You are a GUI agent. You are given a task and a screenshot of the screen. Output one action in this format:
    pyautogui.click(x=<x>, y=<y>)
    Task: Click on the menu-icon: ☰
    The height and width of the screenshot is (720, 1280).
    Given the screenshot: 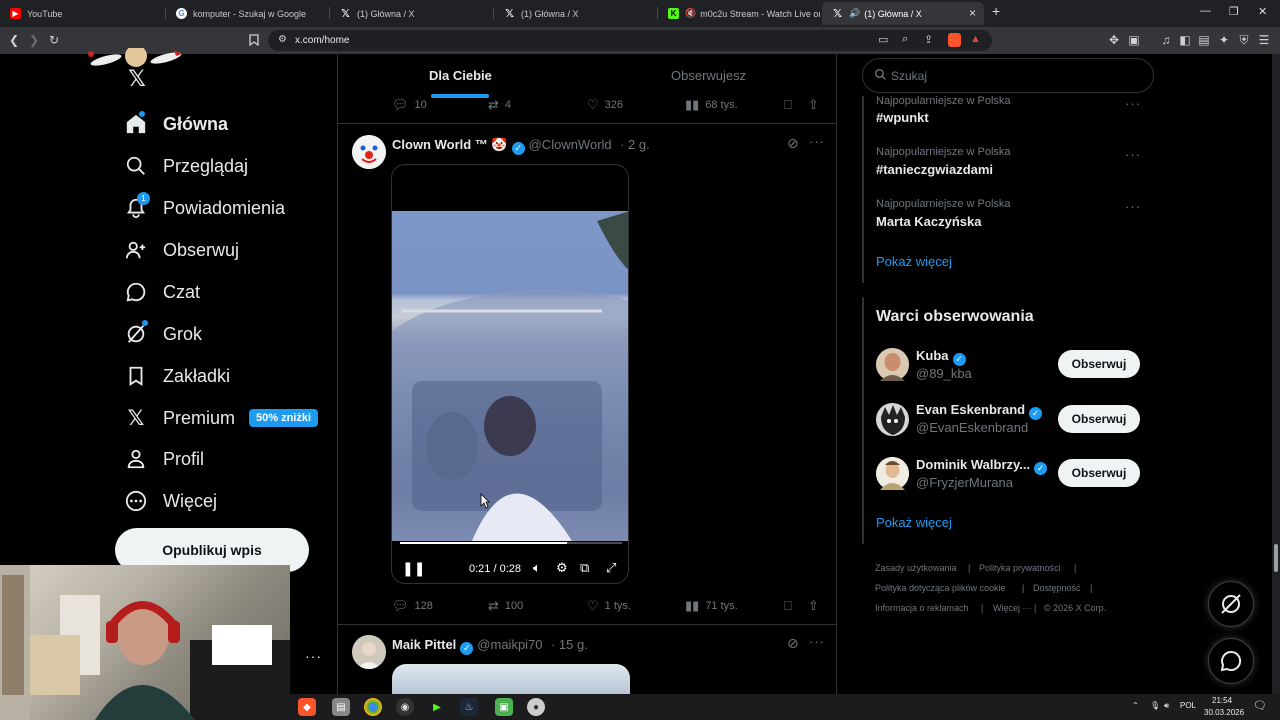 What is the action you would take?
    pyautogui.click(x=1264, y=40)
    